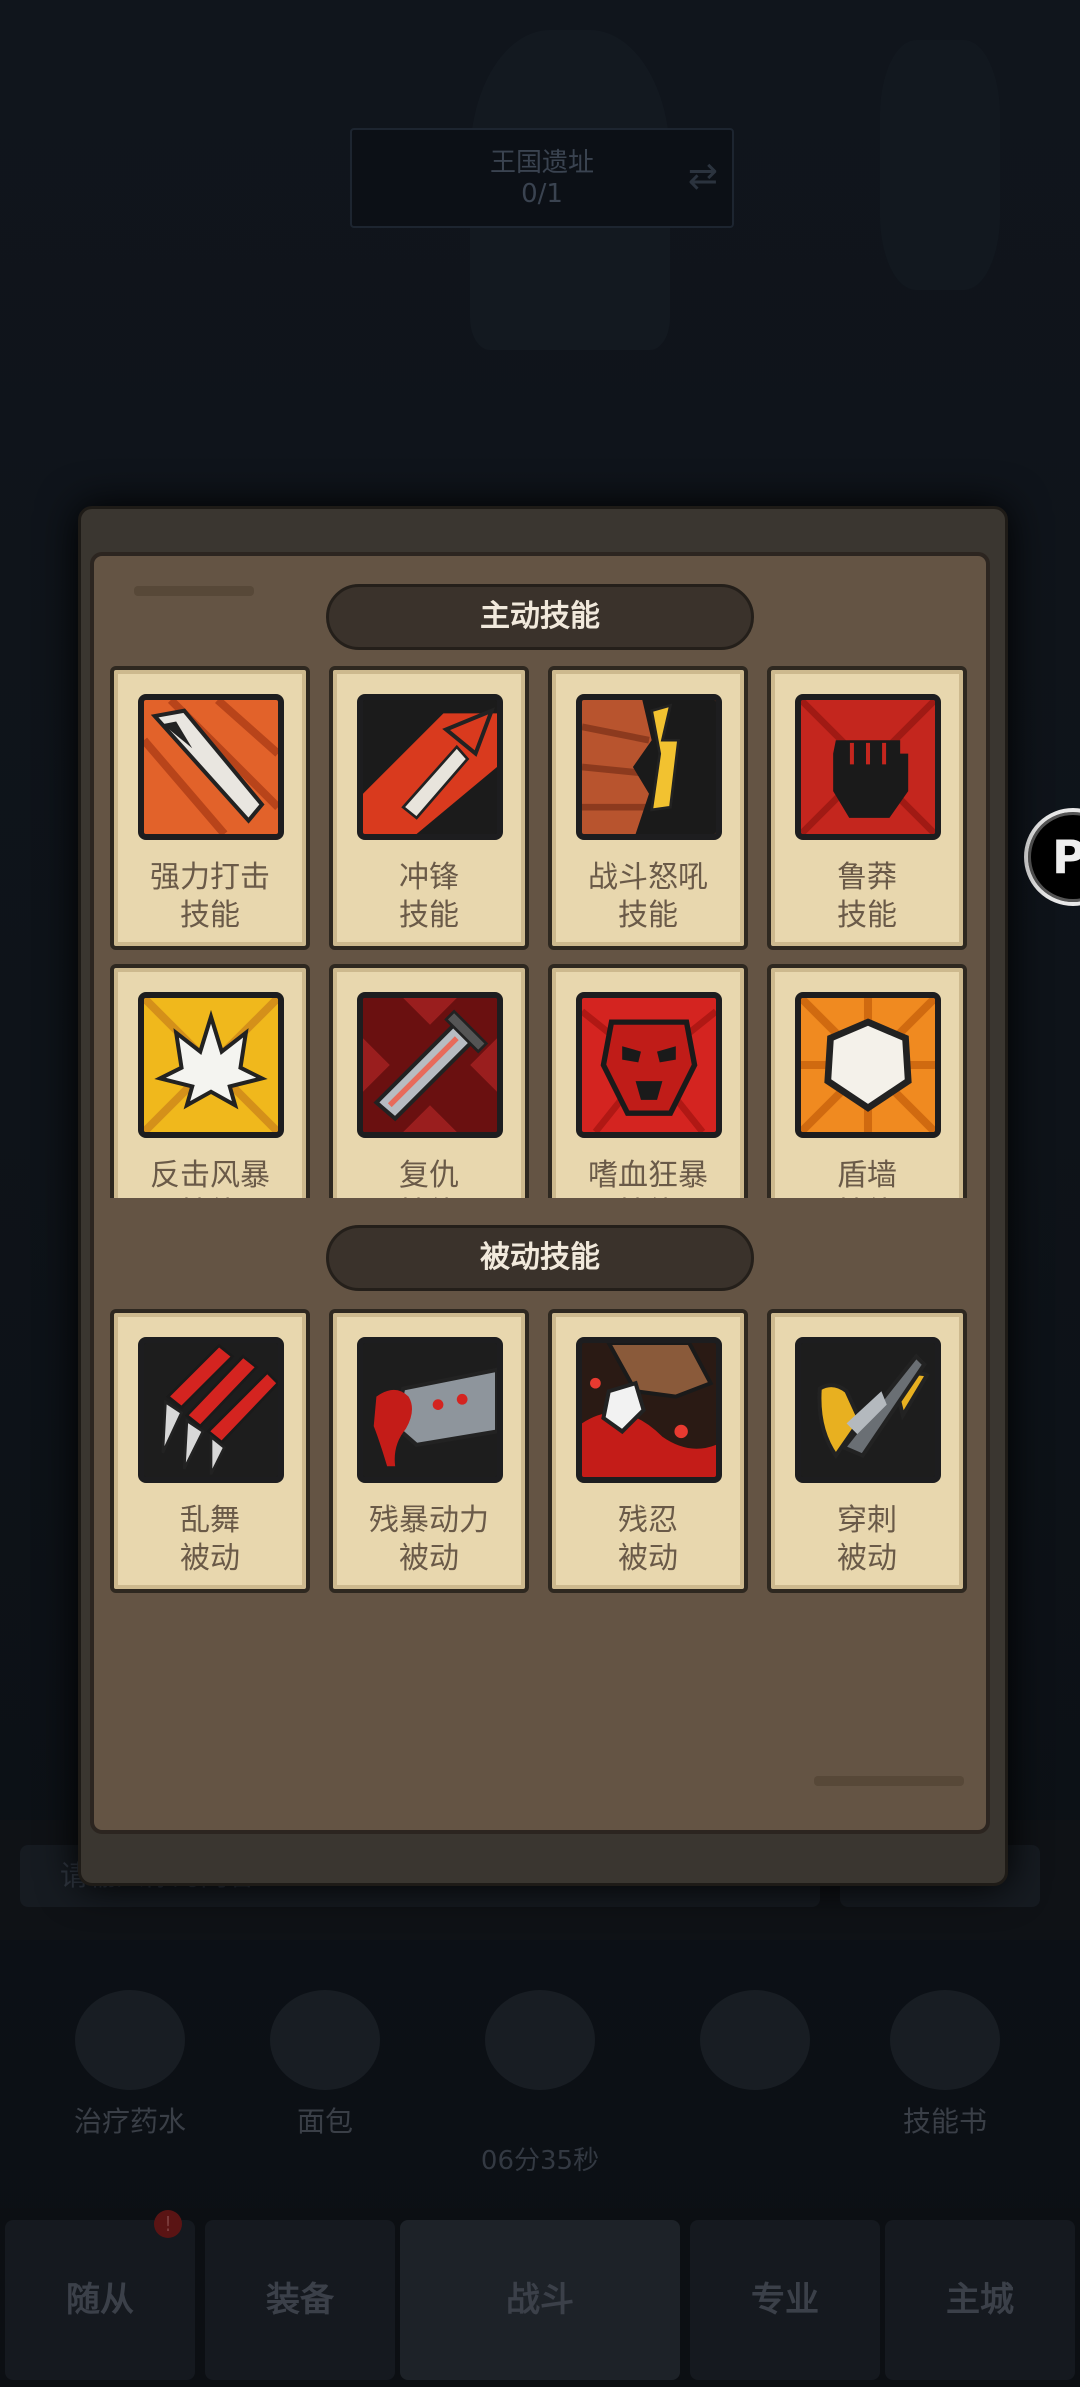 This screenshot has height=2387, width=1080. I want to click on swap-icon: ⇄, so click(702, 176).